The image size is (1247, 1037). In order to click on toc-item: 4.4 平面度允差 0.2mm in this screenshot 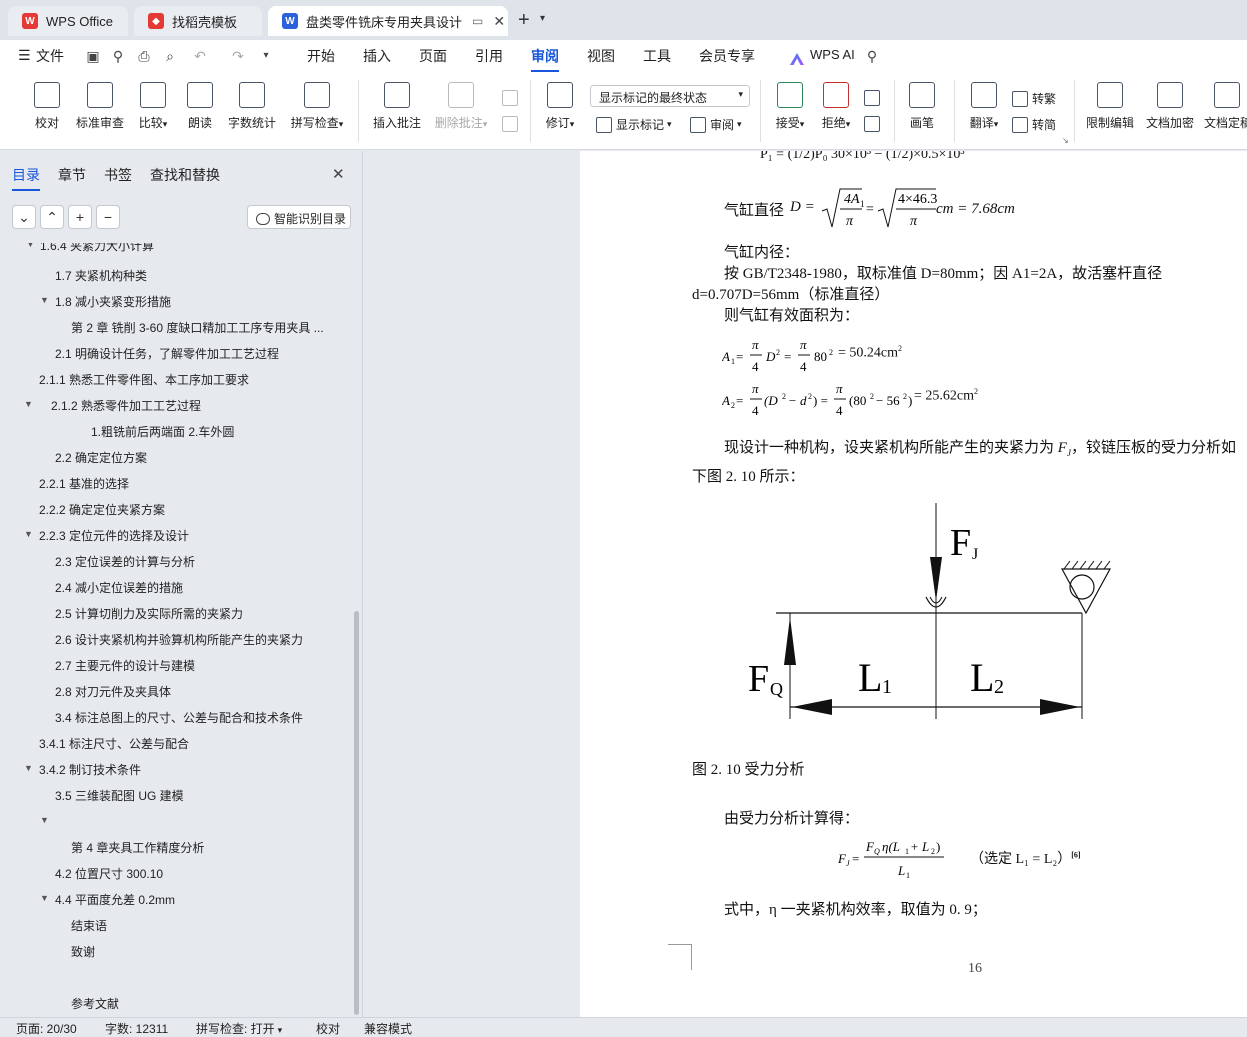, I will do `click(115, 899)`.